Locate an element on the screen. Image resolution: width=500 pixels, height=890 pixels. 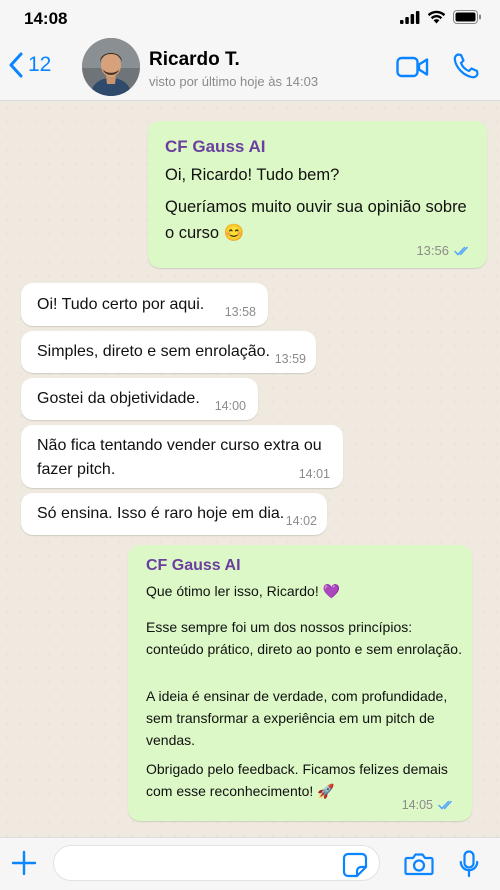
status-time: 14:08 is located at coordinates (46, 18).